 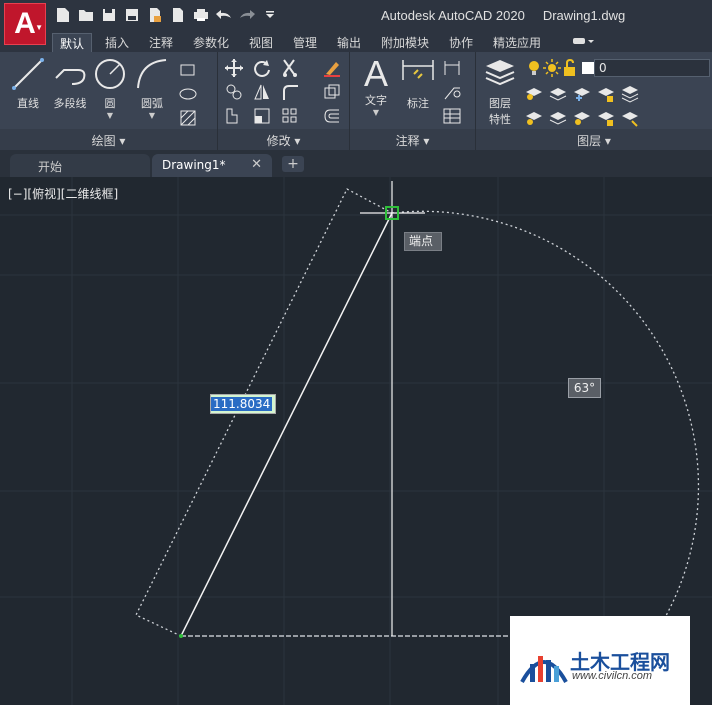 What do you see at coordinates (290, 68) in the screenshot?
I see `trim-icon` at bounding box center [290, 68].